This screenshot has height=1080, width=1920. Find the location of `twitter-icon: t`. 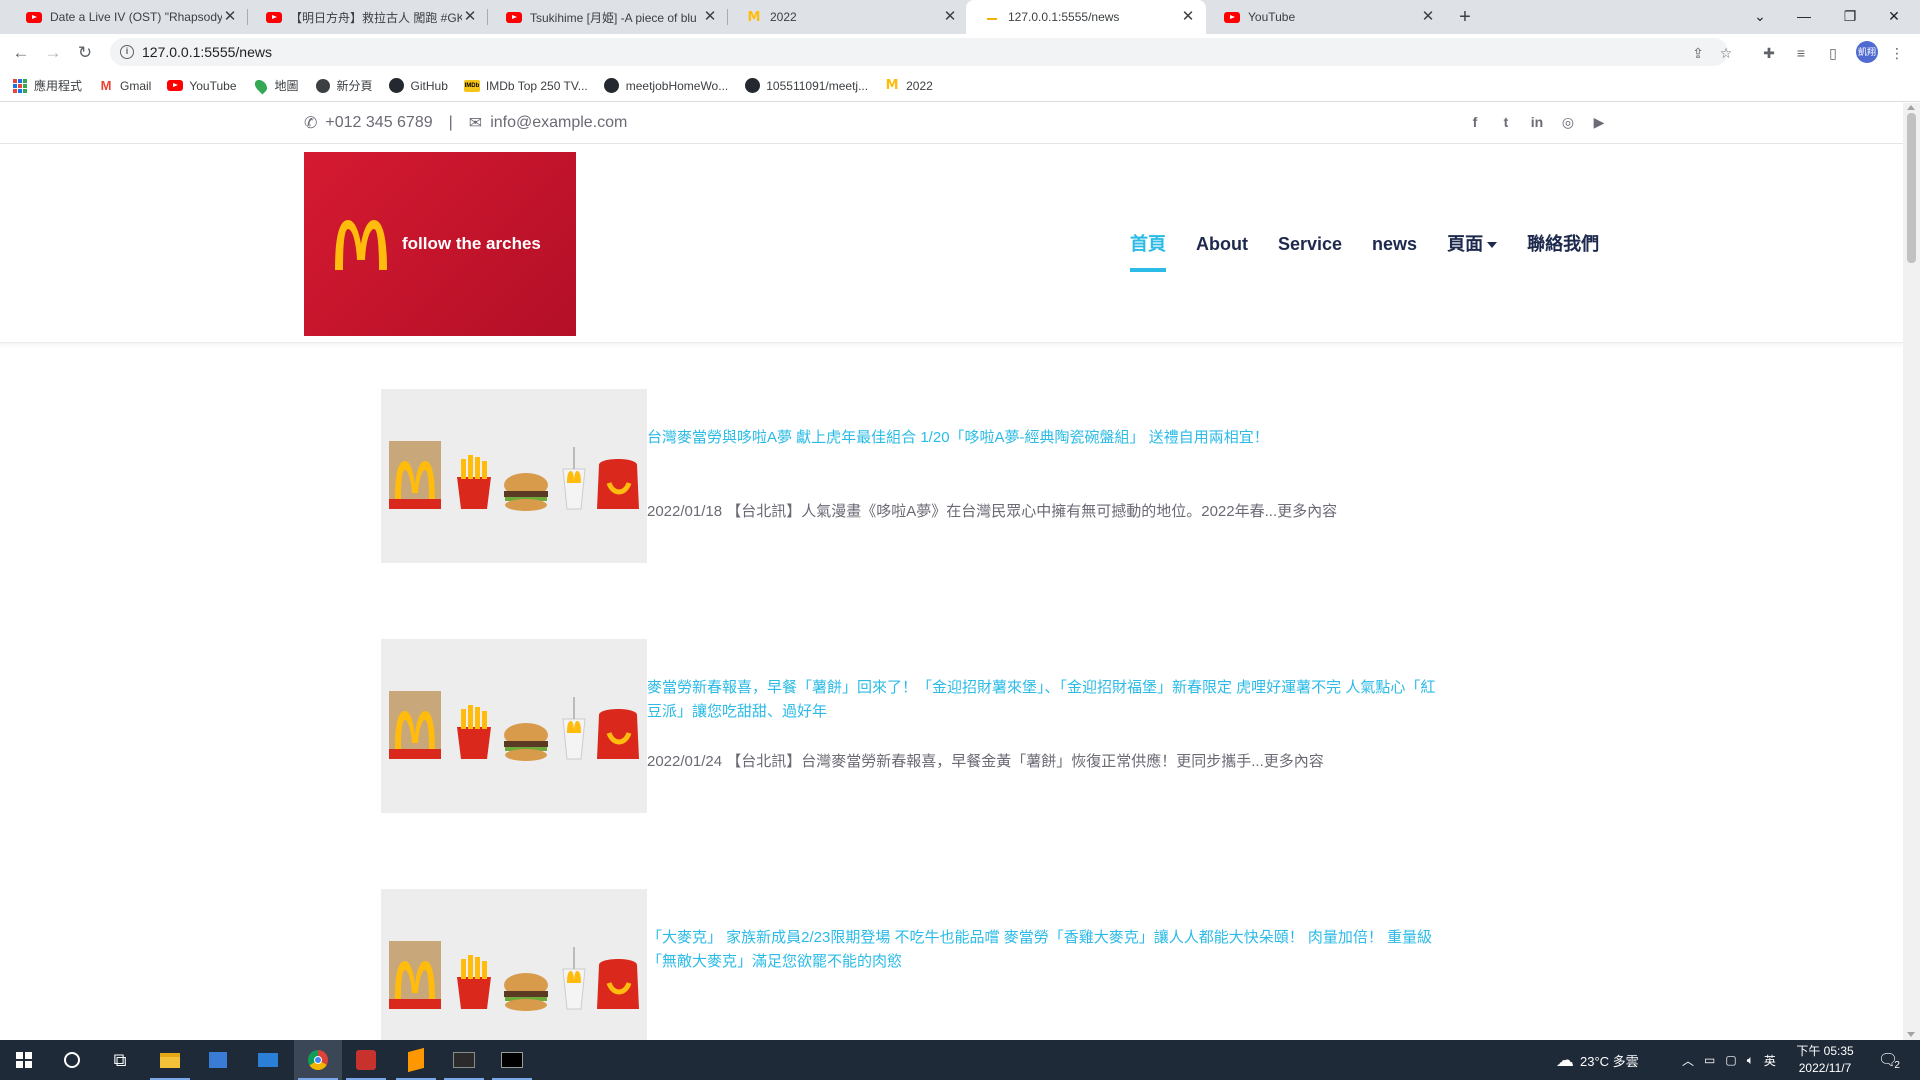

twitter-icon: t is located at coordinates (1506, 122).